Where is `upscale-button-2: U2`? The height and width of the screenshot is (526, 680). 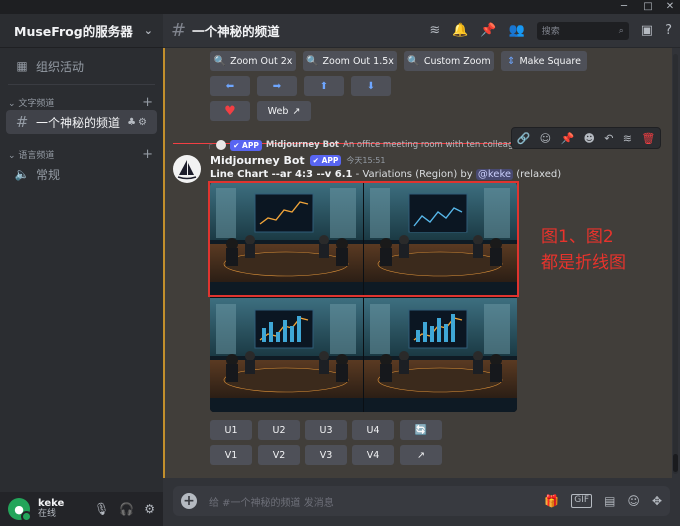
upscale-button-2: U2 is located at coordinates (279, 430).